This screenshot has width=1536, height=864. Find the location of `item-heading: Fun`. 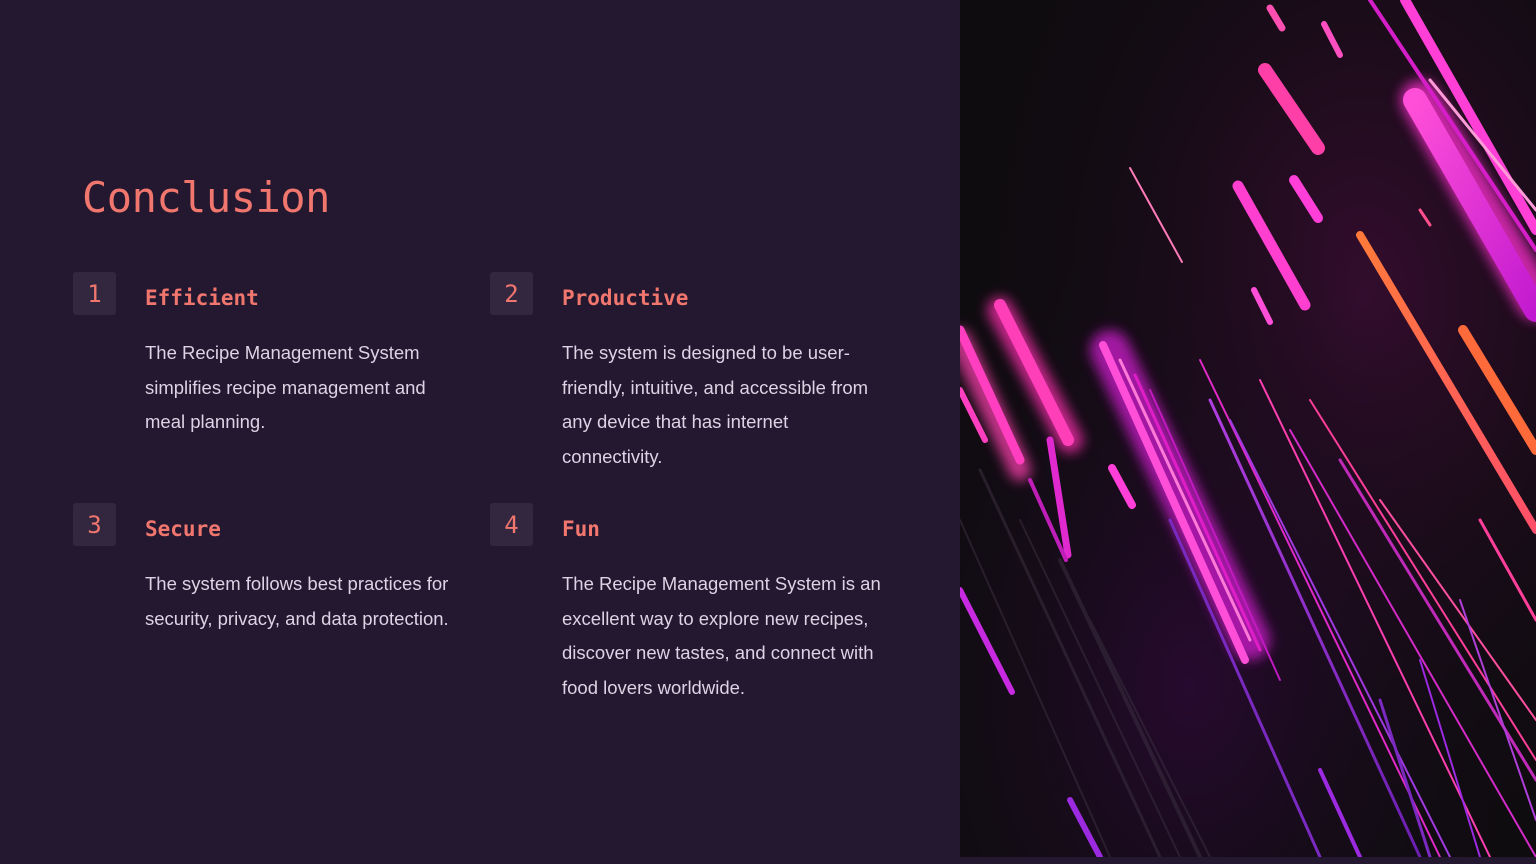

item-heading: Fun is located at coordinates (581, 529).